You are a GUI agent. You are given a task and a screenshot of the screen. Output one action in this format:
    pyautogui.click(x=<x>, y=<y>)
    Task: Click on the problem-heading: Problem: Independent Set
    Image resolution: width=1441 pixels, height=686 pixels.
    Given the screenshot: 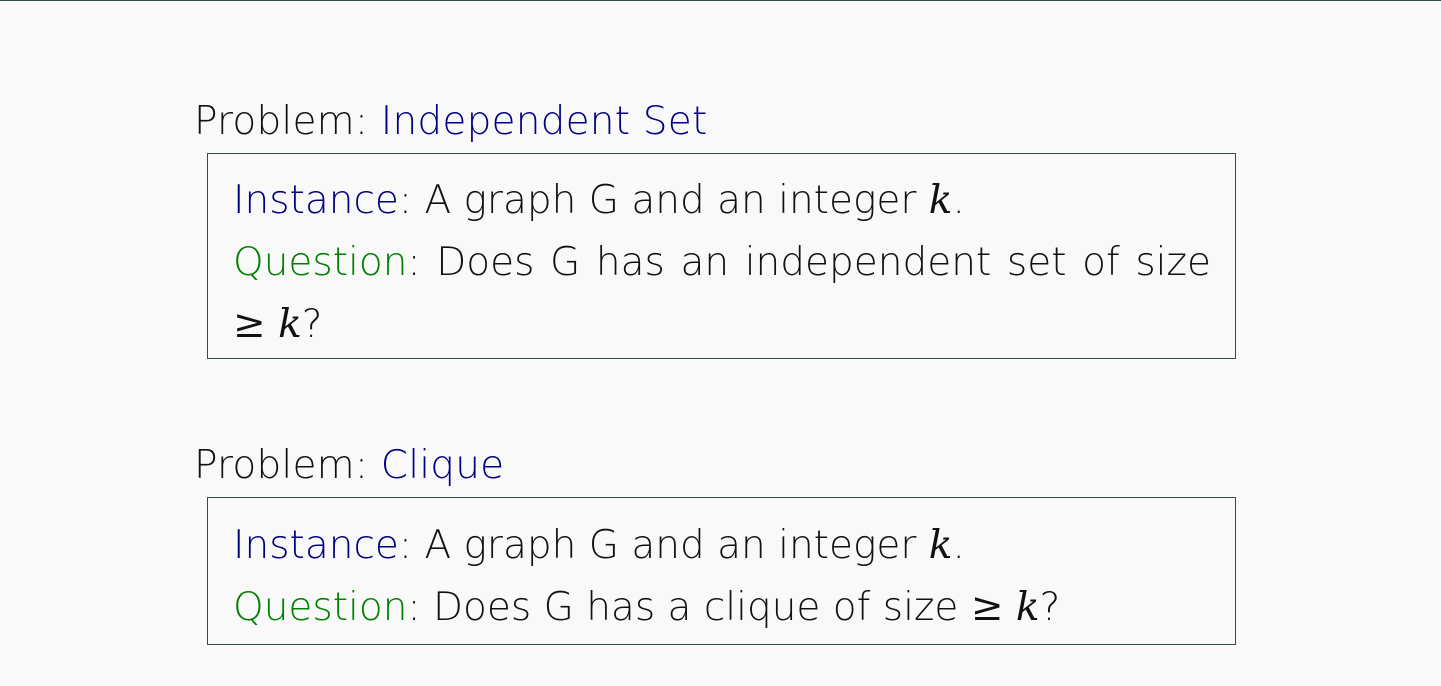 What is the action you would take?
    pyautogui.click(x=715, y=122)
    